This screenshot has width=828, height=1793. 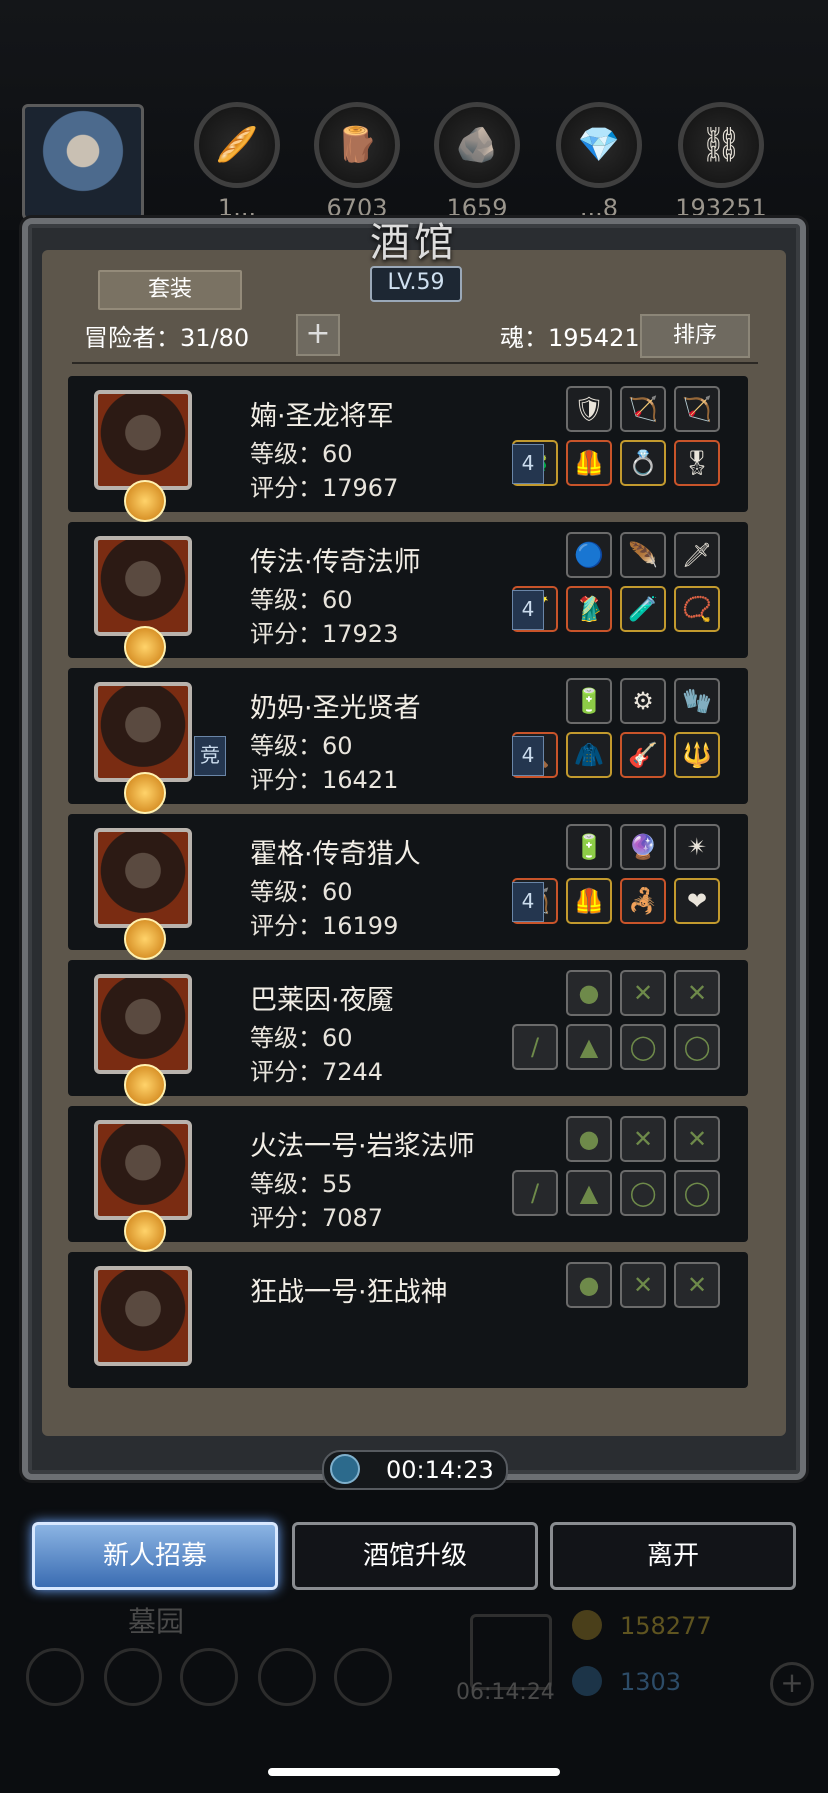 I want to click on gold-amount: 158277, so click(x=666, y=1626).